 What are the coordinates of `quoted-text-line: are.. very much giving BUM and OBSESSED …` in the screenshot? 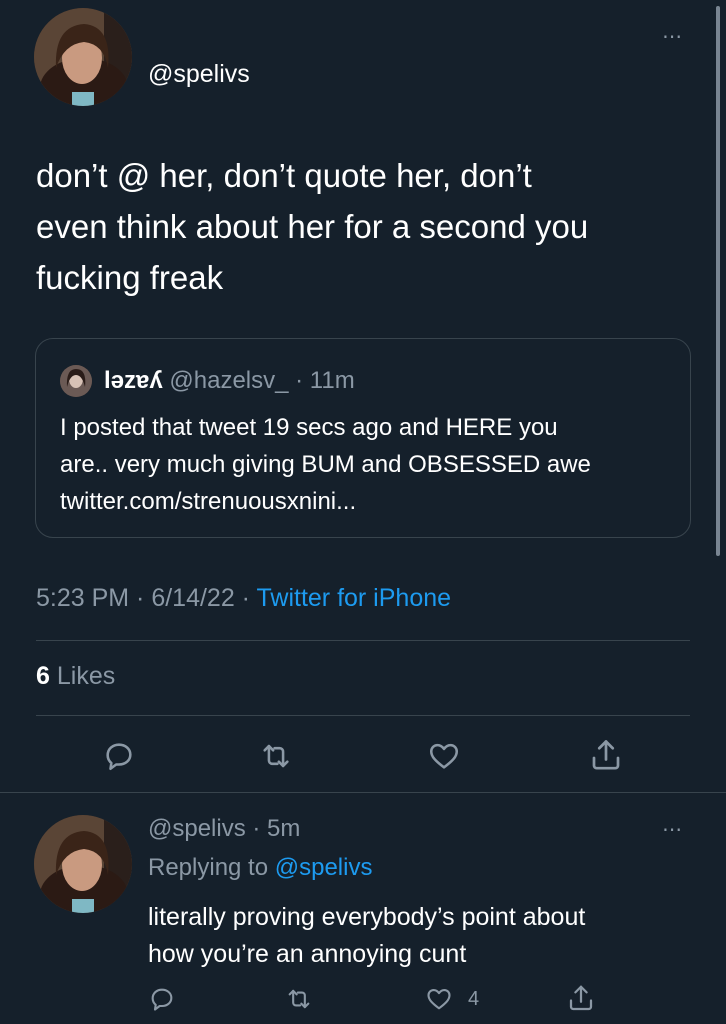 It's located at (325, 464).